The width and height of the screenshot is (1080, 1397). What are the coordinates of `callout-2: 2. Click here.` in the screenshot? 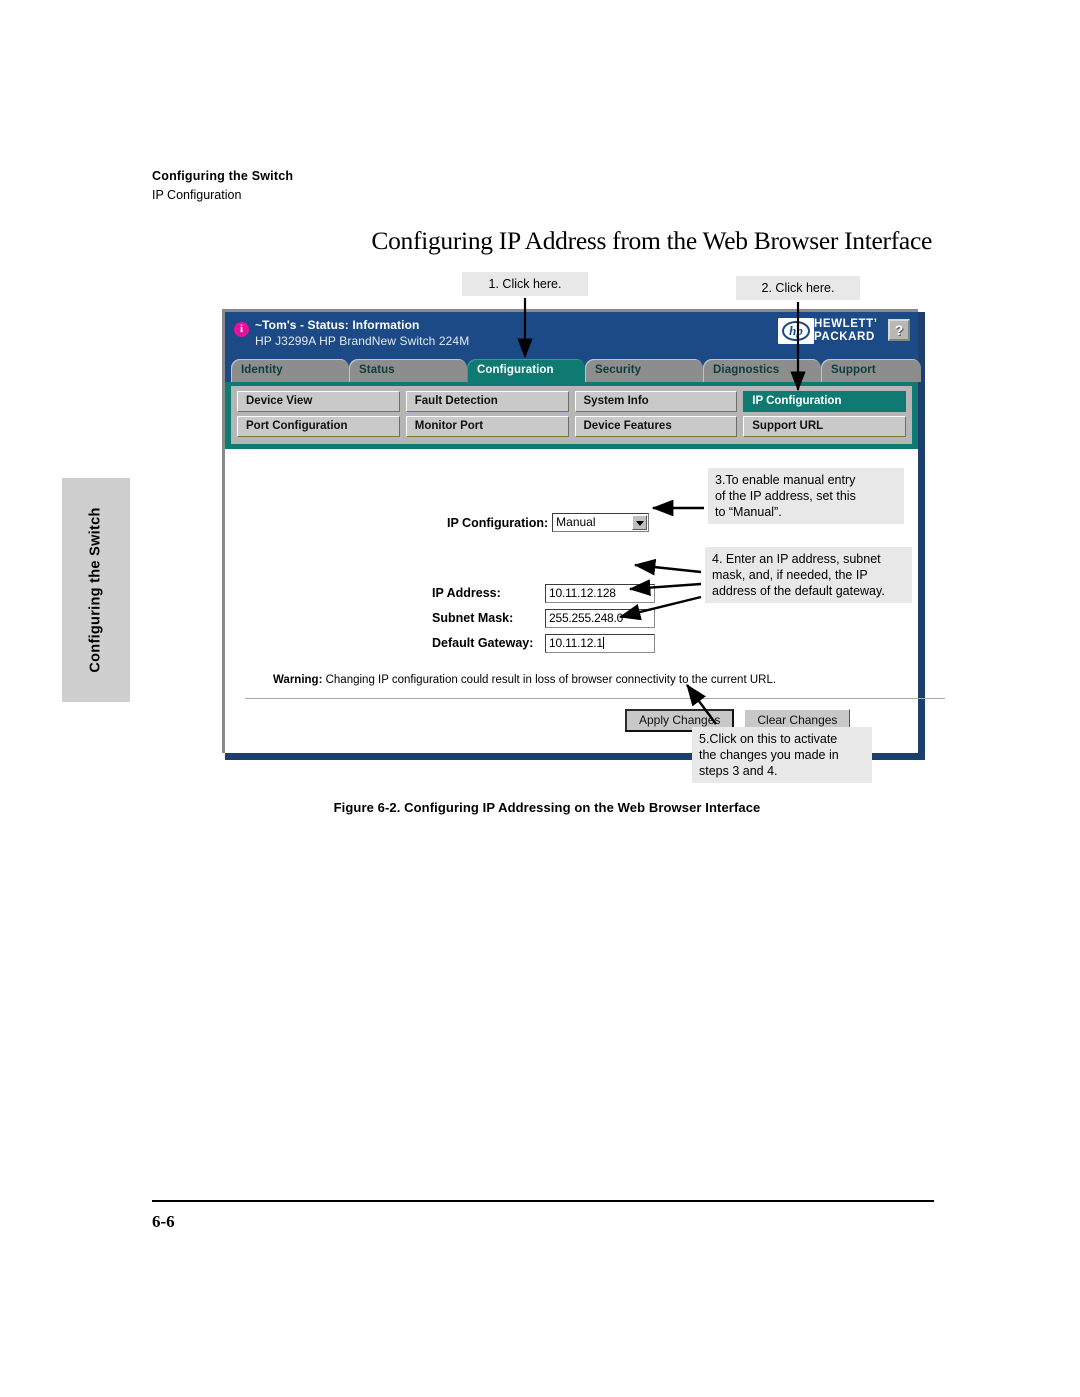 It's located at (798, 288).